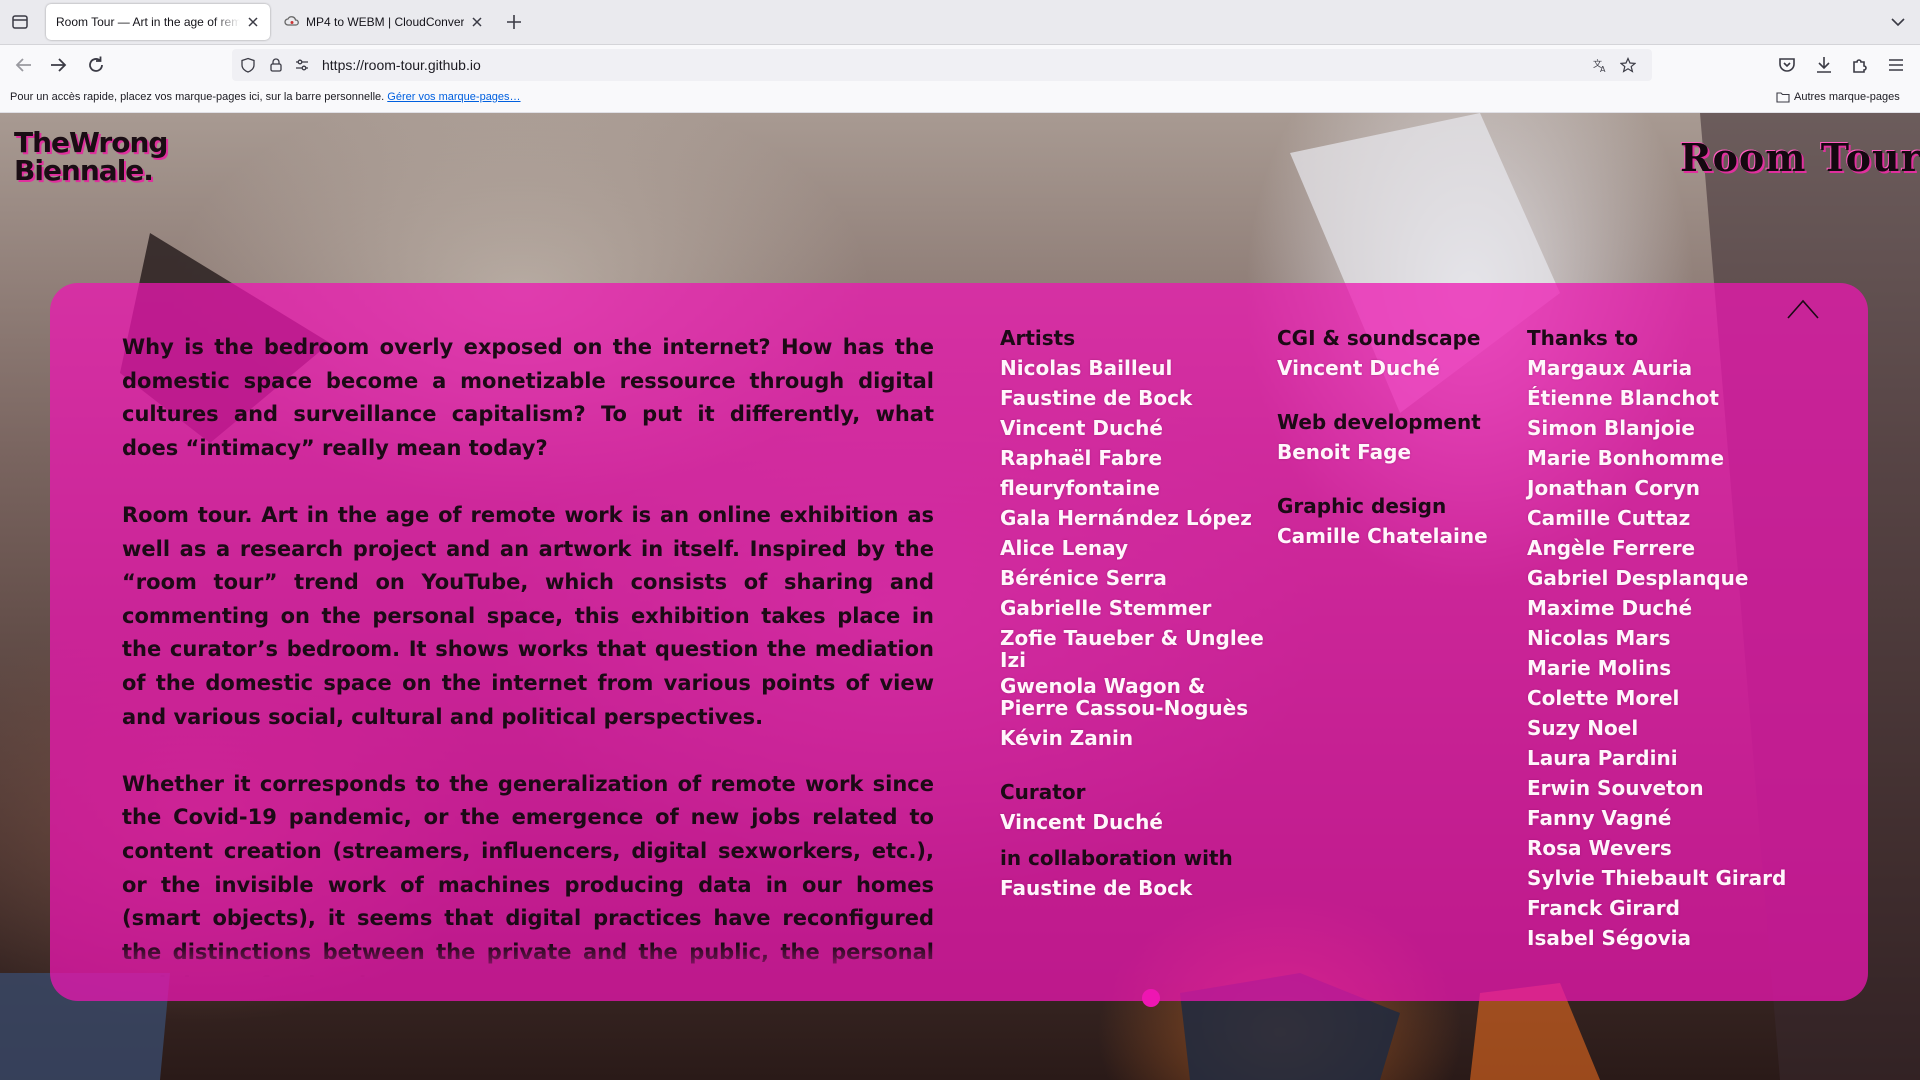  I want to click on close-panel-icon, so click(1803, 308).